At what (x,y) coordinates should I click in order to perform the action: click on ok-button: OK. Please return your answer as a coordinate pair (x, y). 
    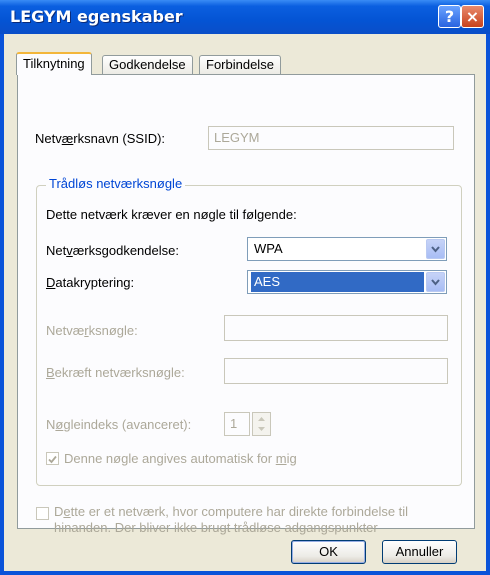
    Looking at the image, I should click on (328, 552).